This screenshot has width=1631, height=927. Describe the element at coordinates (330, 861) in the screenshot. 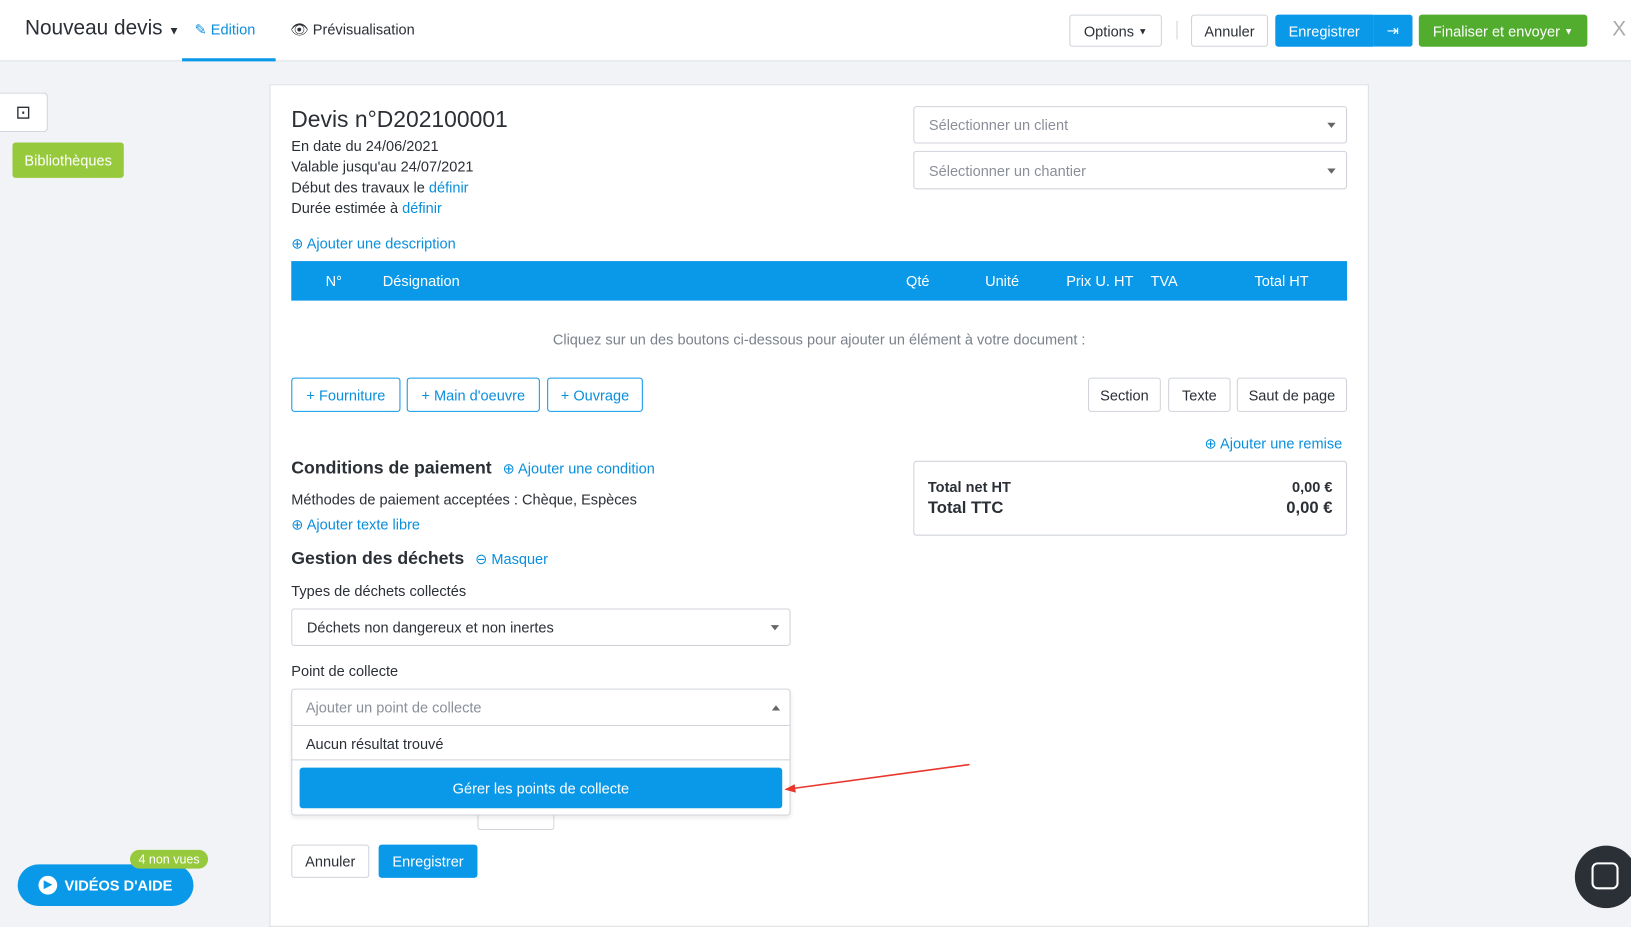

I see `waste-cancel-button: Annuler` at that location.